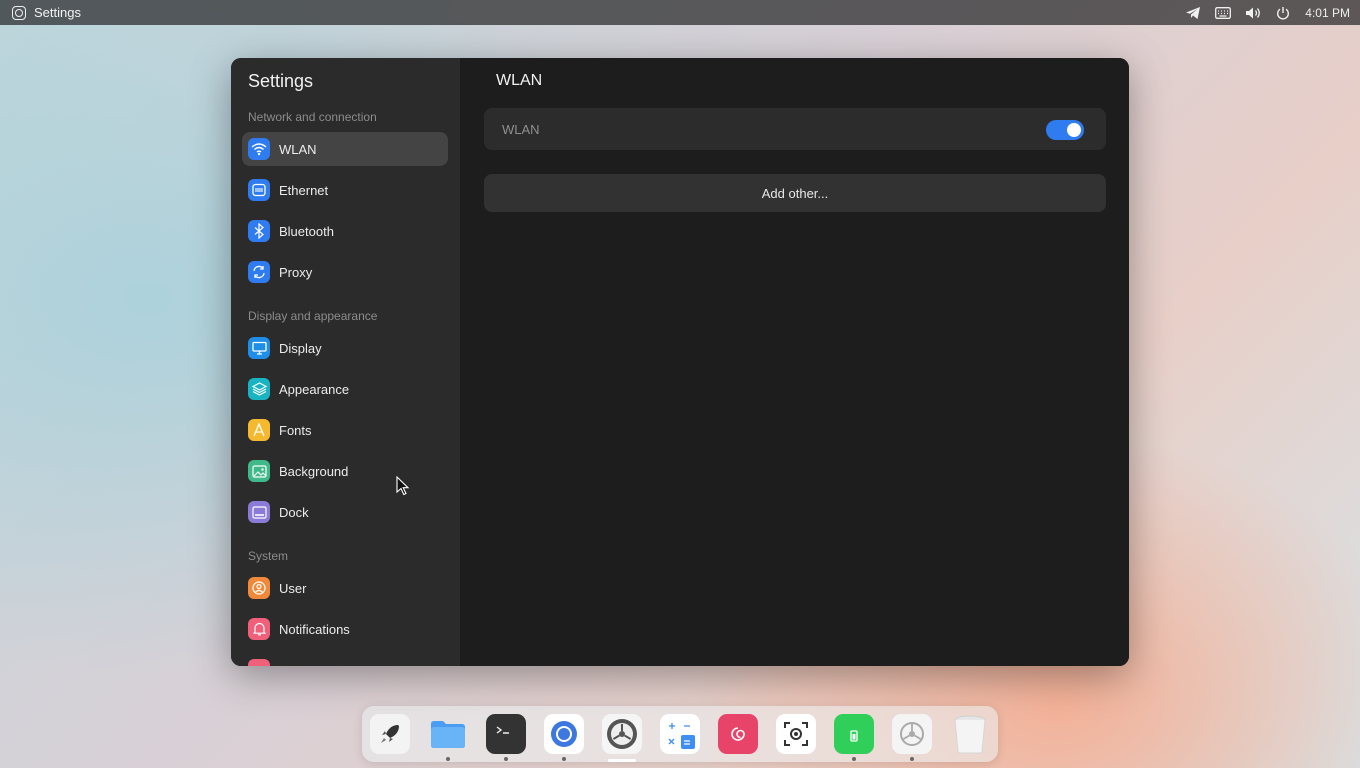 This screenshot has width=1360, height=768. Describe the element at coordinates (293, 588) in the screenshot. I see `sidebar-item-label: User` at that location.